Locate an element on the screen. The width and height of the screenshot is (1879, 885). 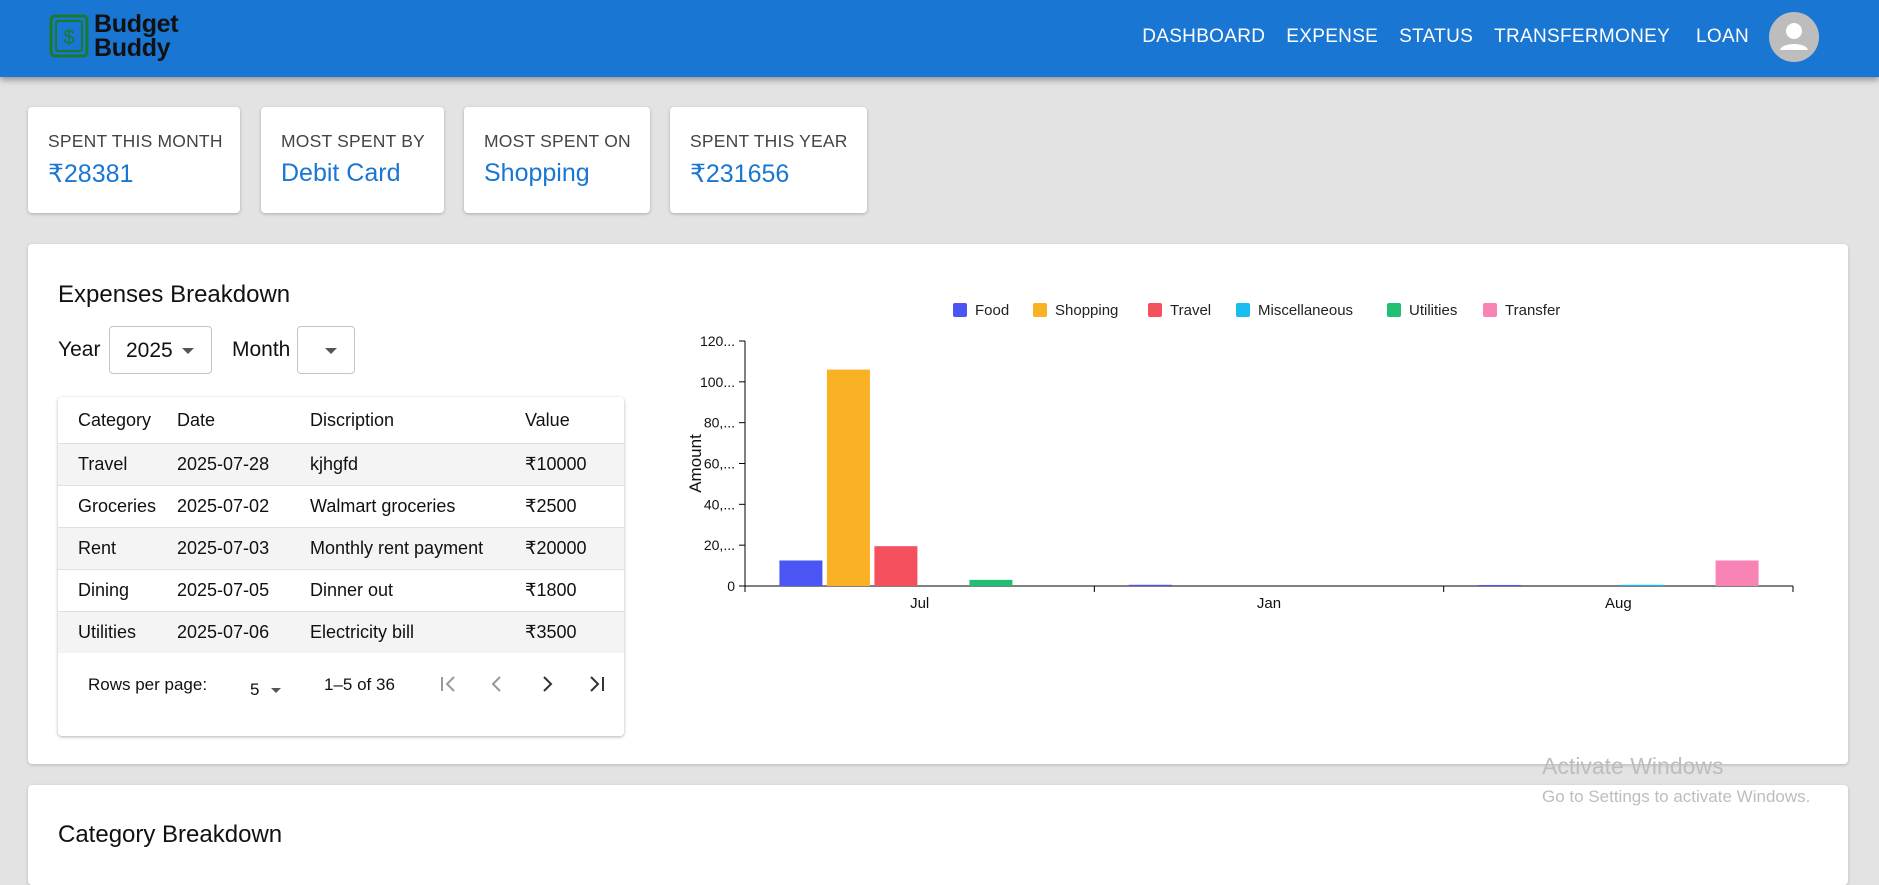
user-avatar-icon is located at coordinates (1794, 36).